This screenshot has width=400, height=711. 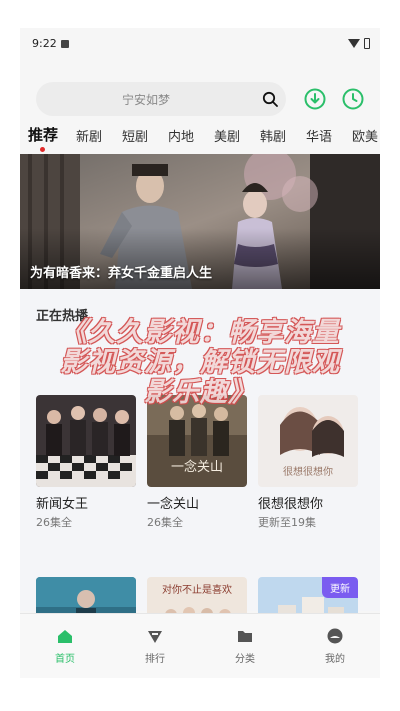 What do you see at coordinates (44, 43) in the screenshot?
I see `status-time: 9:22` at bounding box center [44, 43].